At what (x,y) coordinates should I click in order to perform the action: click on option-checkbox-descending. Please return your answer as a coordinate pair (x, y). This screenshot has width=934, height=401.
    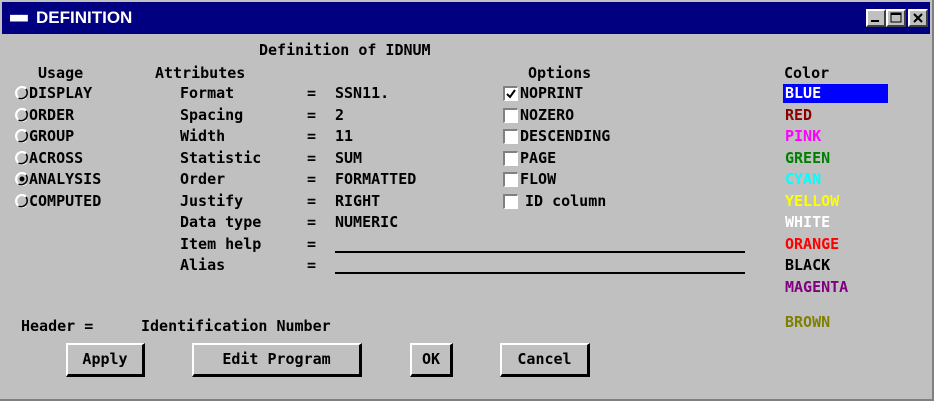
    Looking at the image, I should click on (510, 136).